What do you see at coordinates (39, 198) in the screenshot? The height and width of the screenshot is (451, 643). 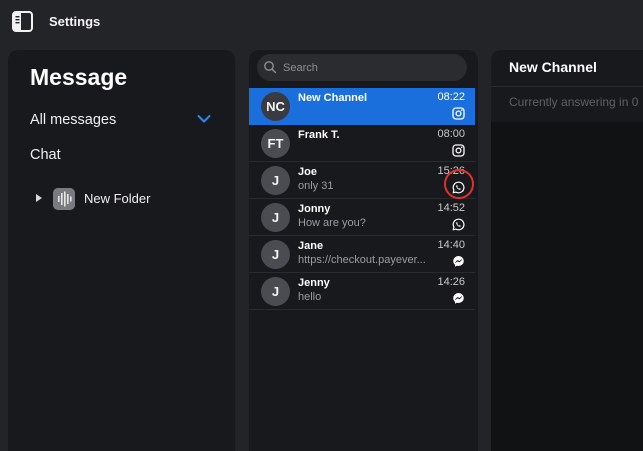 I see `caret-right-icon` at bounding box center [39, 198].